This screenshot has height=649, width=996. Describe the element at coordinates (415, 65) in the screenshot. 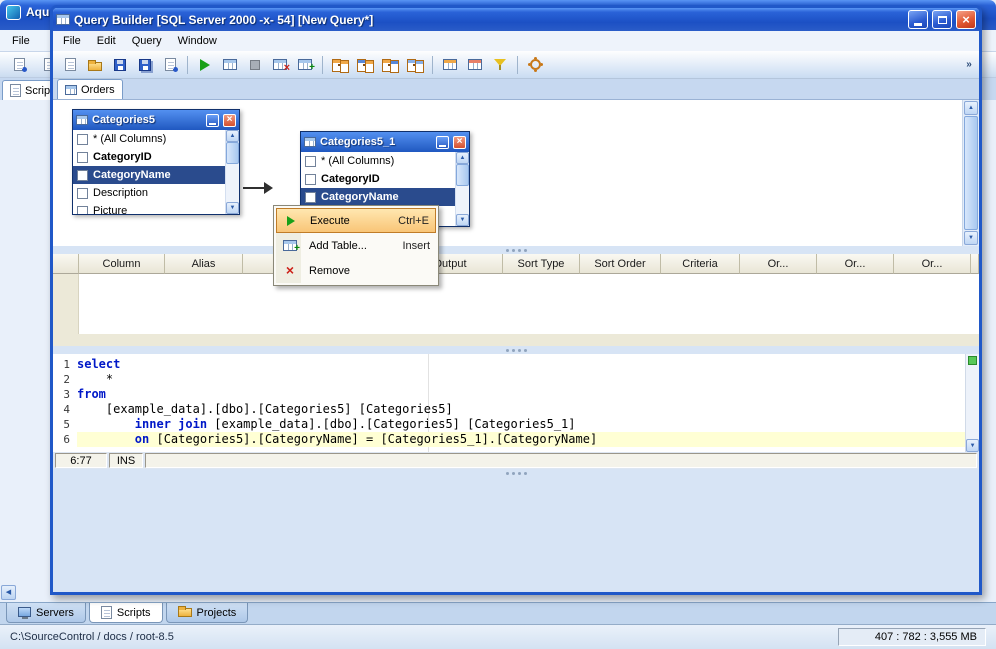

I see `full-join-icon` at that location.